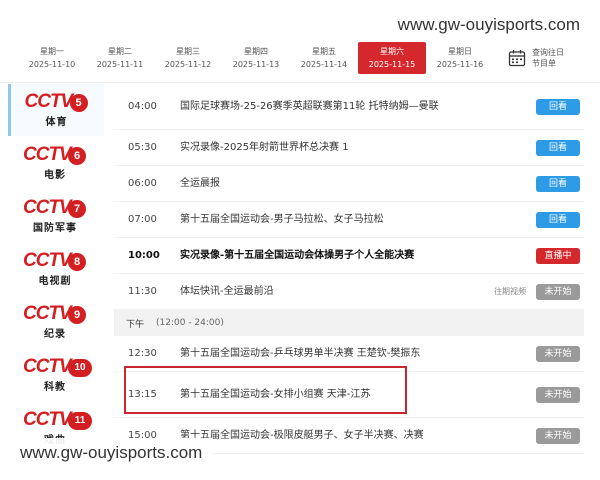 This screenshot has height=480, width=600. Describe the element at coordinates (142, 291) in the screenshot. I see `program-time: 11:30` at that location.